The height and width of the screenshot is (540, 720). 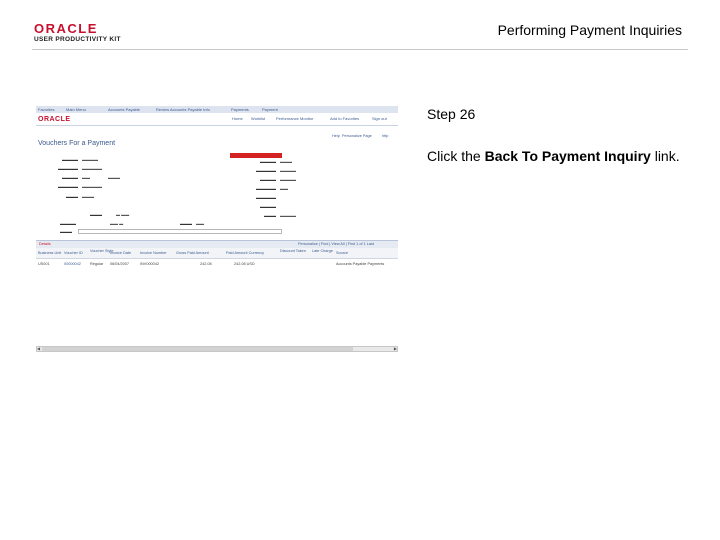 I want to click on nav-item-main-menu: Main Menu, so click(x=76, y=109).